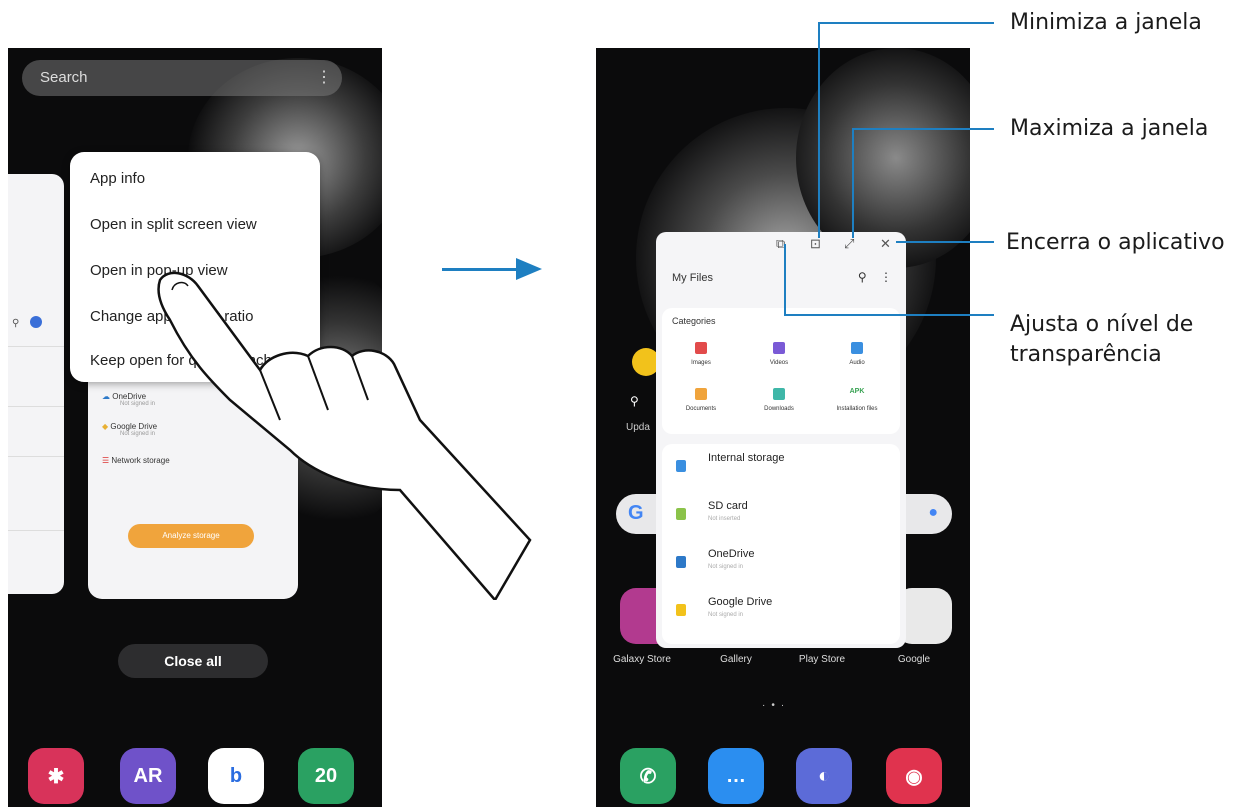 This screenshot has width=1258, height=807. I want to click on apk-icon: APK, so click(857, 391).